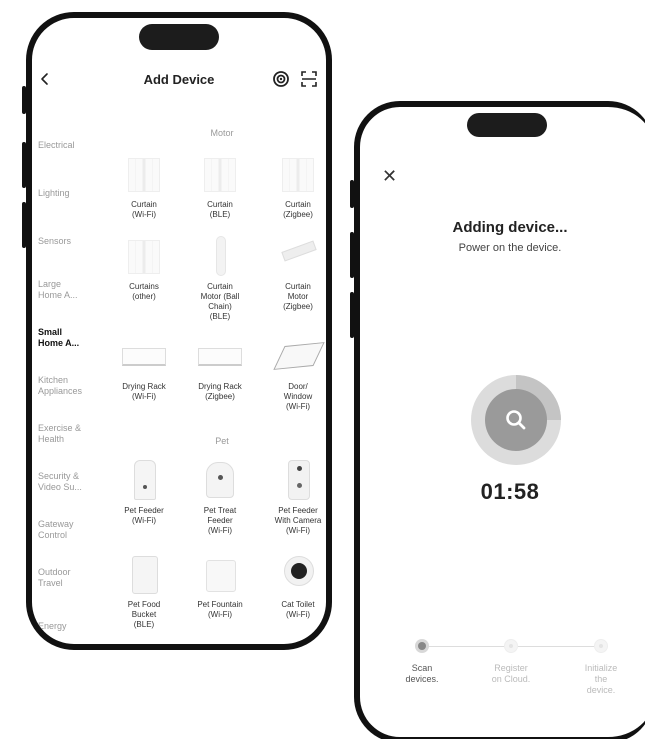 This screenshot has height=739, width=645. Describe the element at coordinates (144, 391) in the screenshot. I see `device-label: Drying Rack (Wi-Fi)` at that location.